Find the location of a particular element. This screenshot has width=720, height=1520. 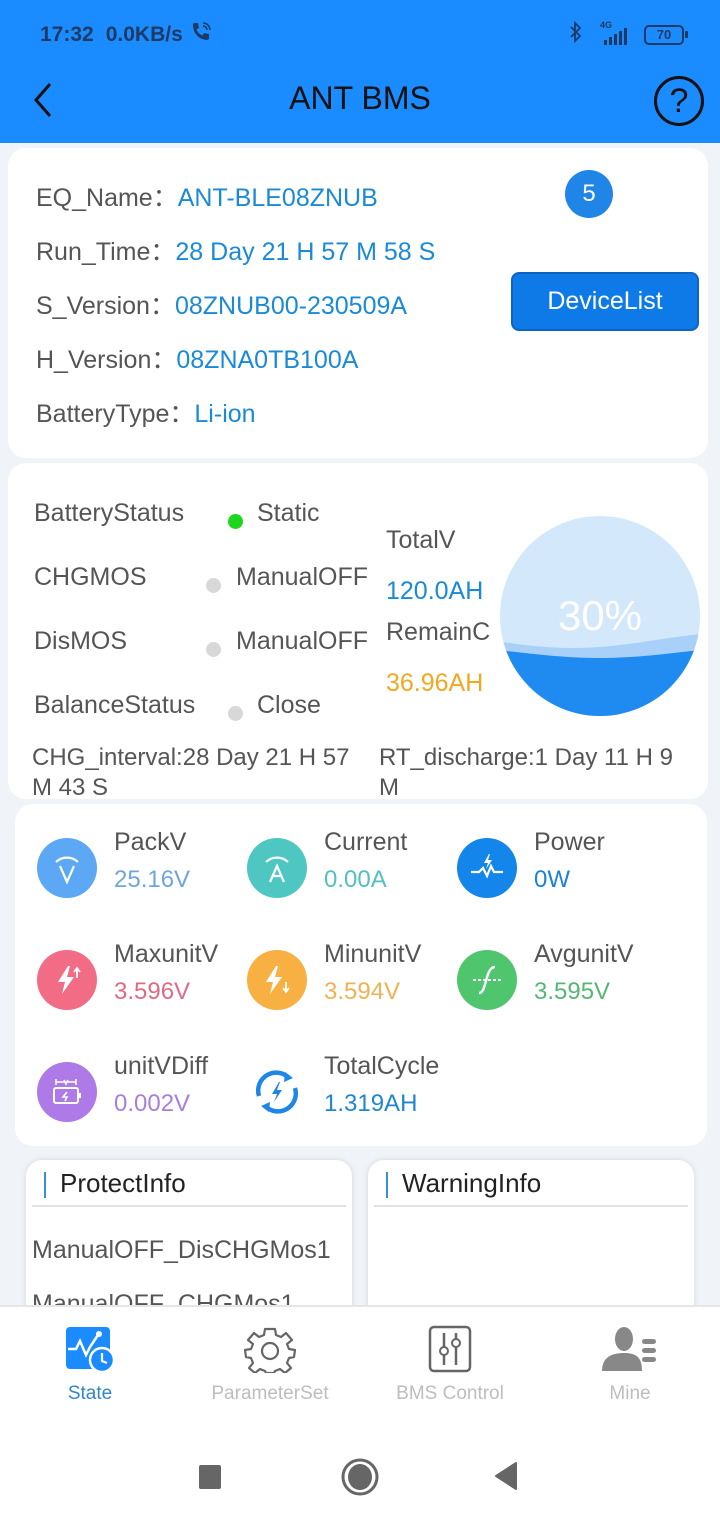

metric-unitvdiff: unitVDiff 0.002V is located at coordinates (147, 1092).